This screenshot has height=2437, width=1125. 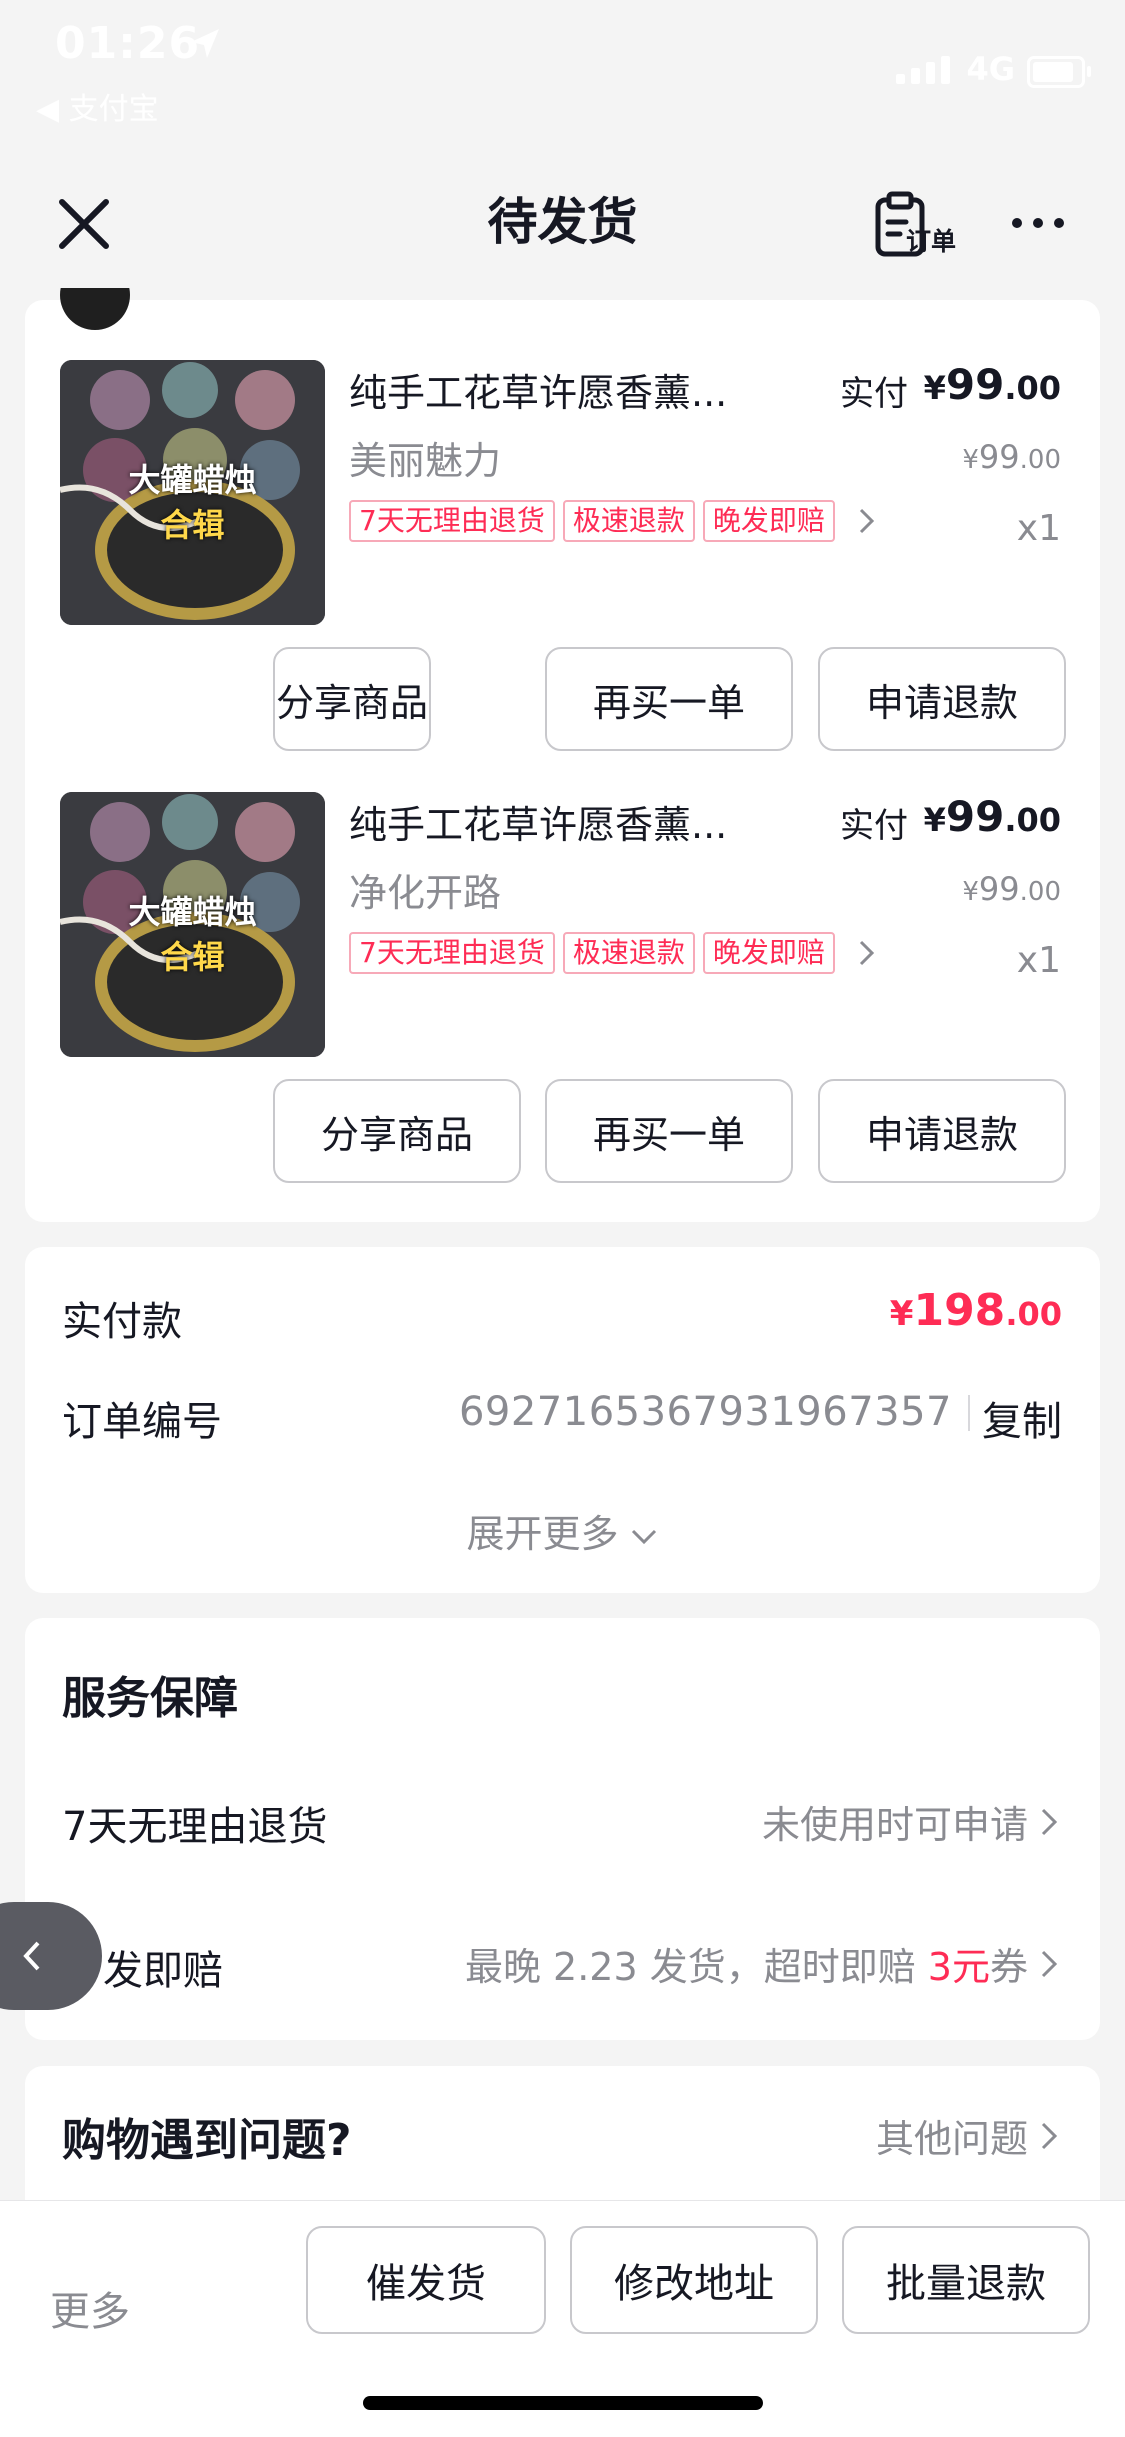 I want to click on service-row-label: 发即赔, so click(x=163, y=1971).